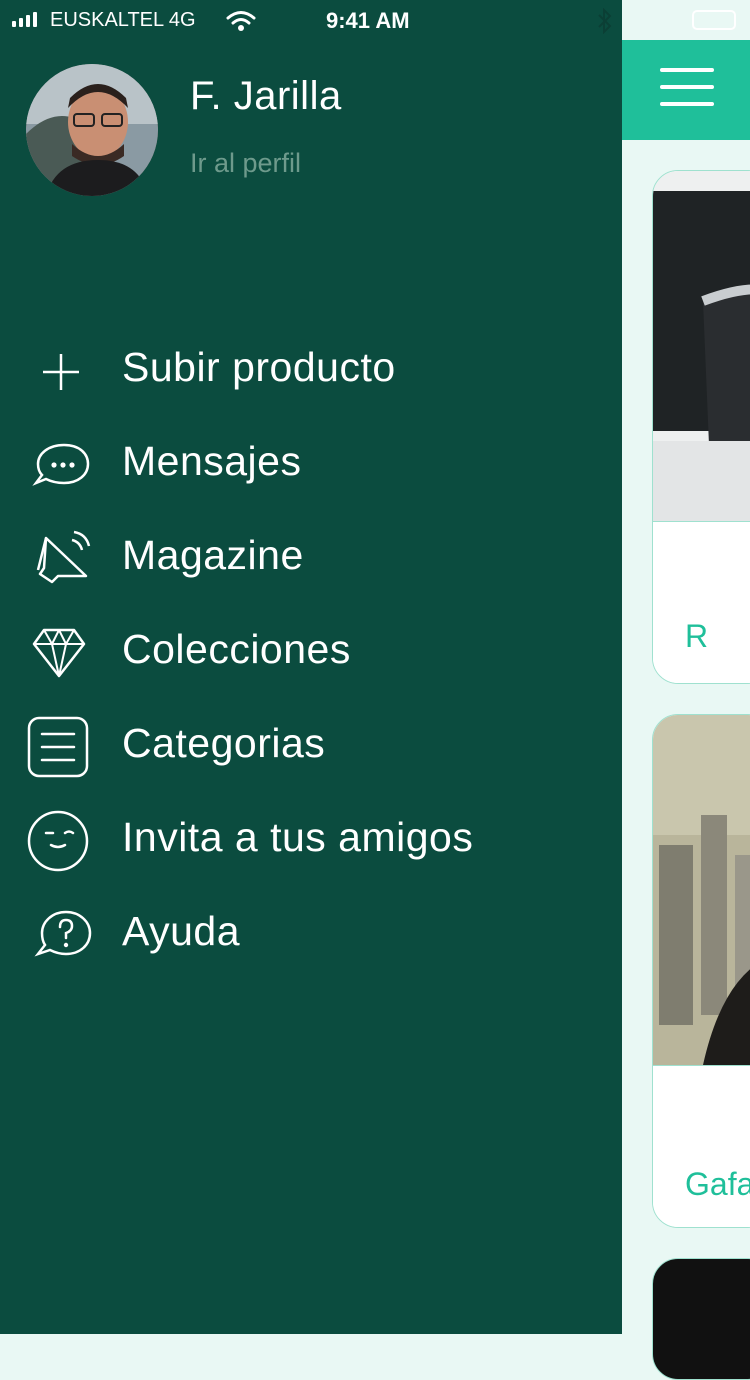  I want to click on menu-item-categorias: Categorias, so click(311, 743).